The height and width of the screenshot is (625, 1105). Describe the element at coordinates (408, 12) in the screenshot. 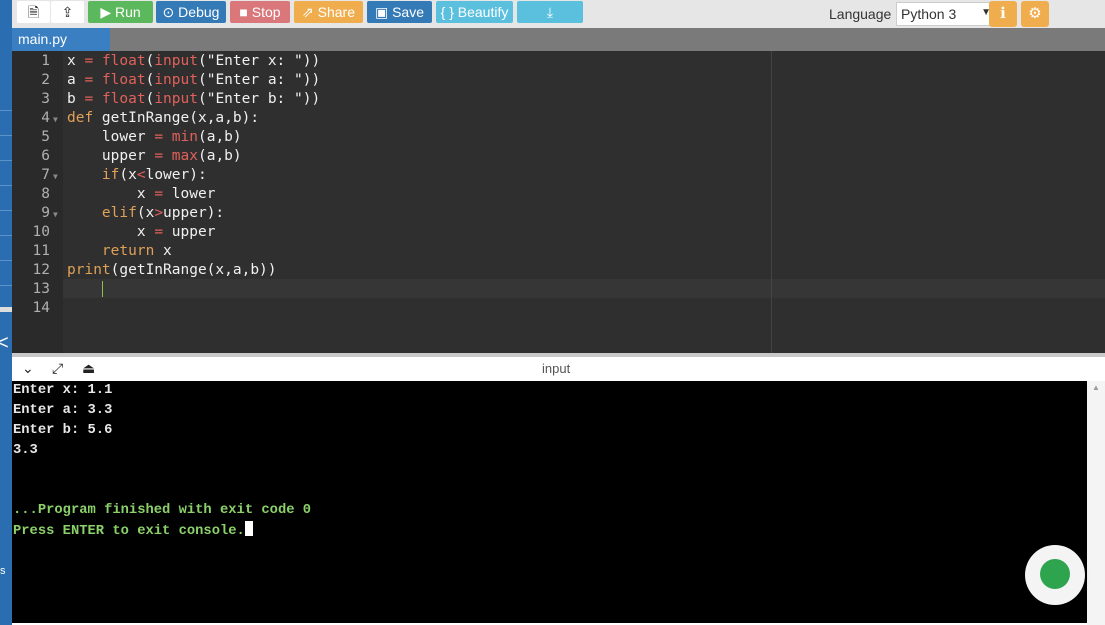

I see `save-label: Save` at that location.